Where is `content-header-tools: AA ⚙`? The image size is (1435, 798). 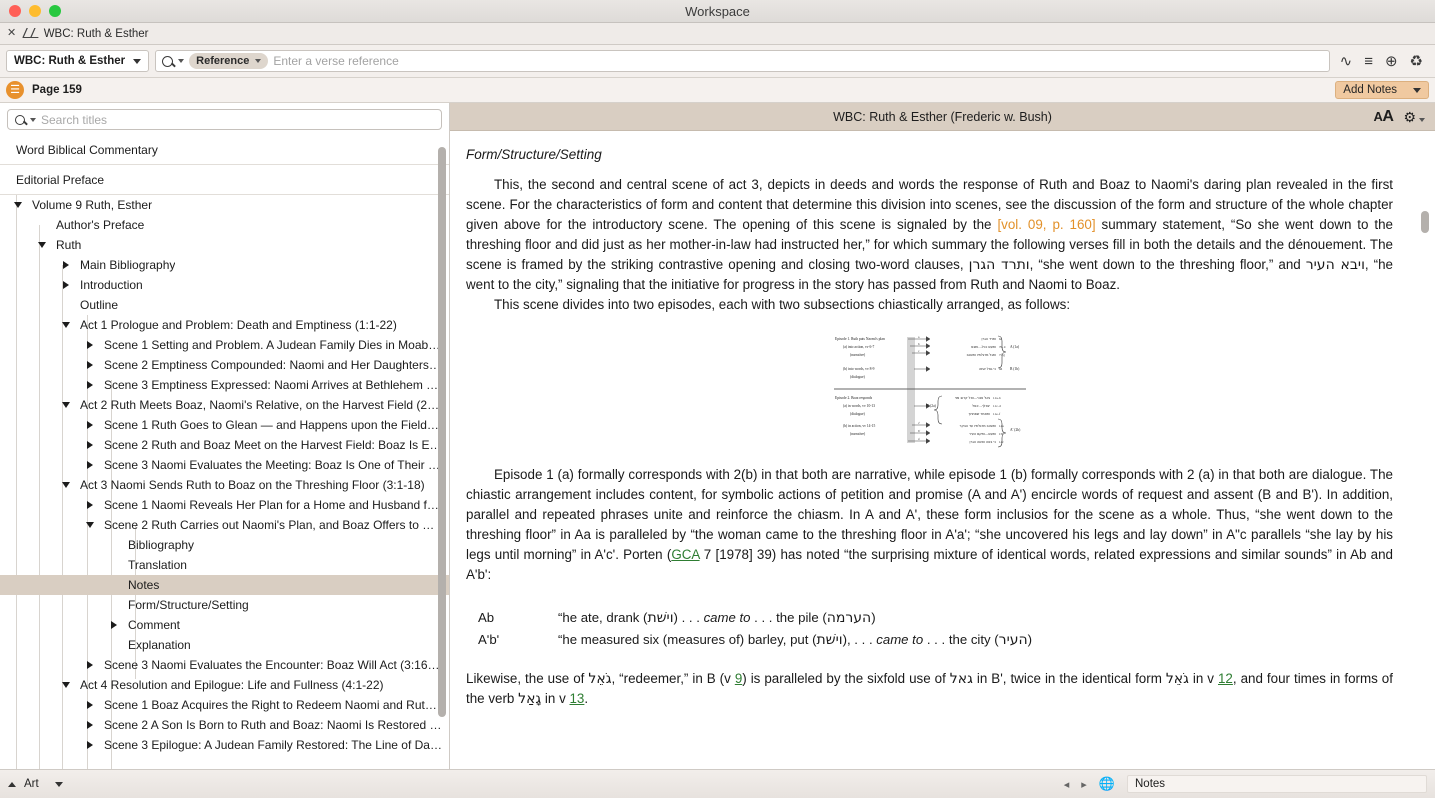
content-header-tools: AA ⚙ is located at coordinates (1399, 117).